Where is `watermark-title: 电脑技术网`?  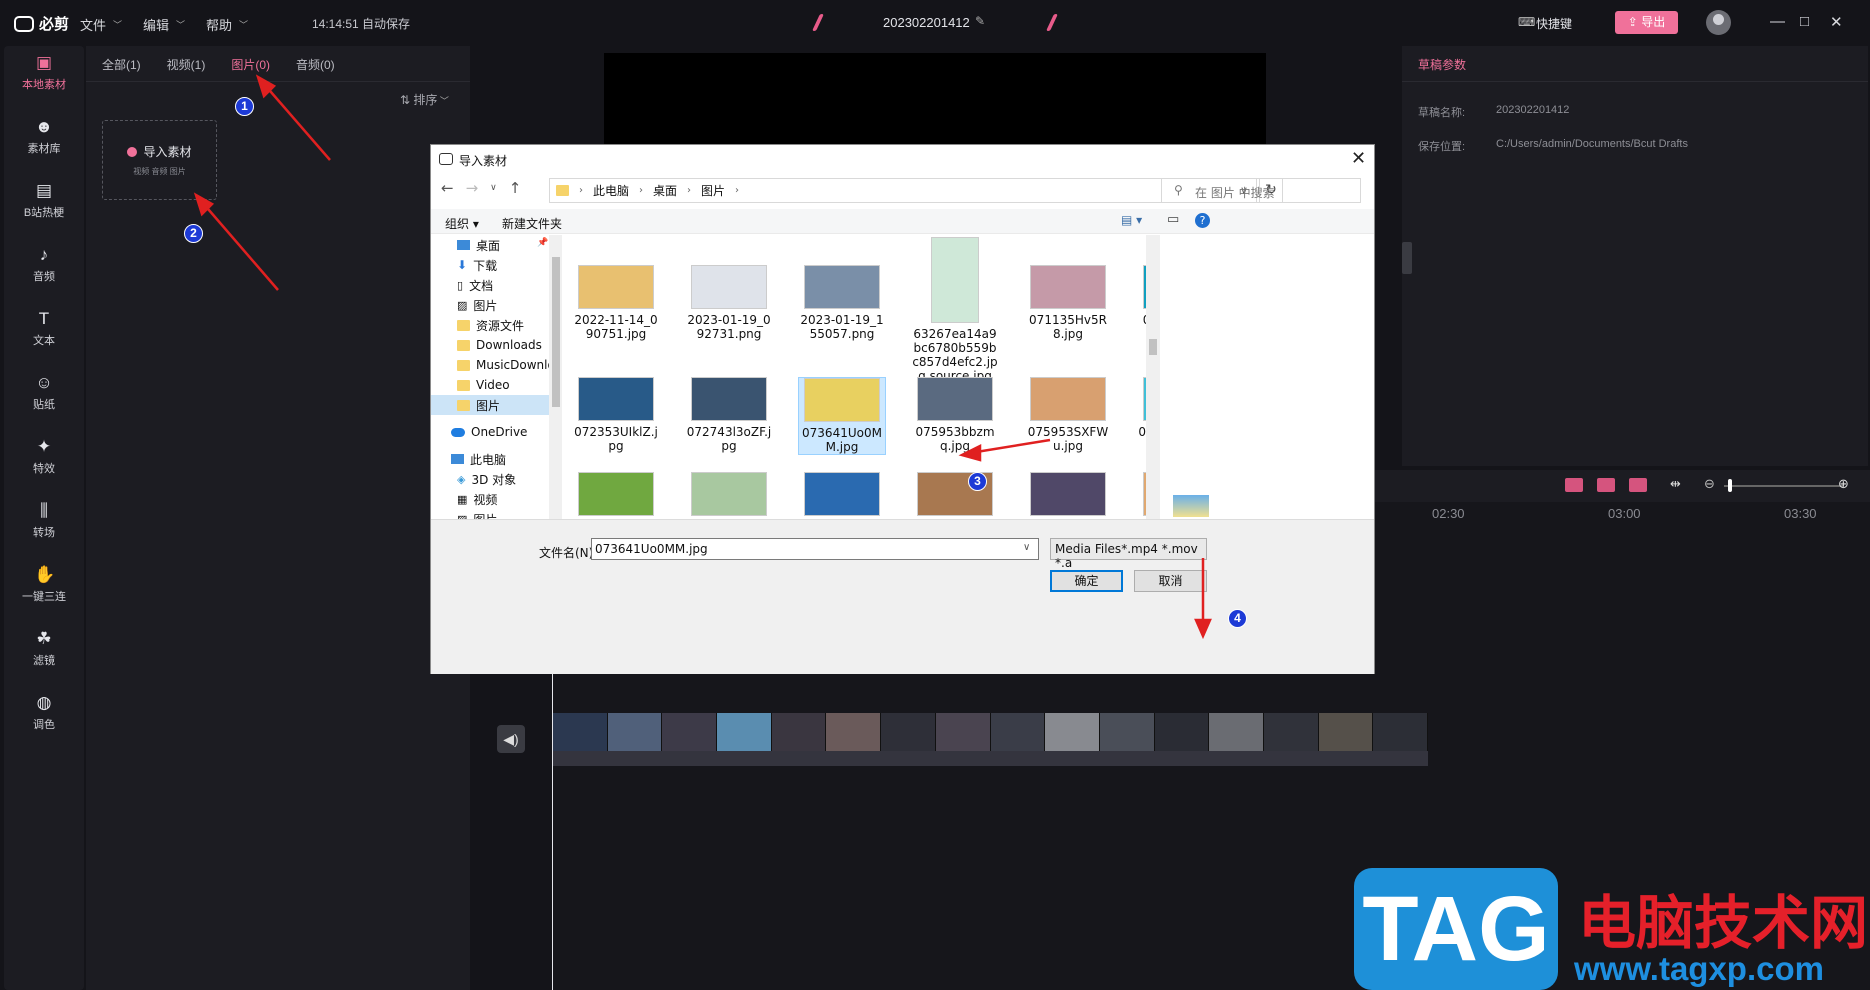 watermark-title: 电脑技术网 is located at coordinates (1723, 923).